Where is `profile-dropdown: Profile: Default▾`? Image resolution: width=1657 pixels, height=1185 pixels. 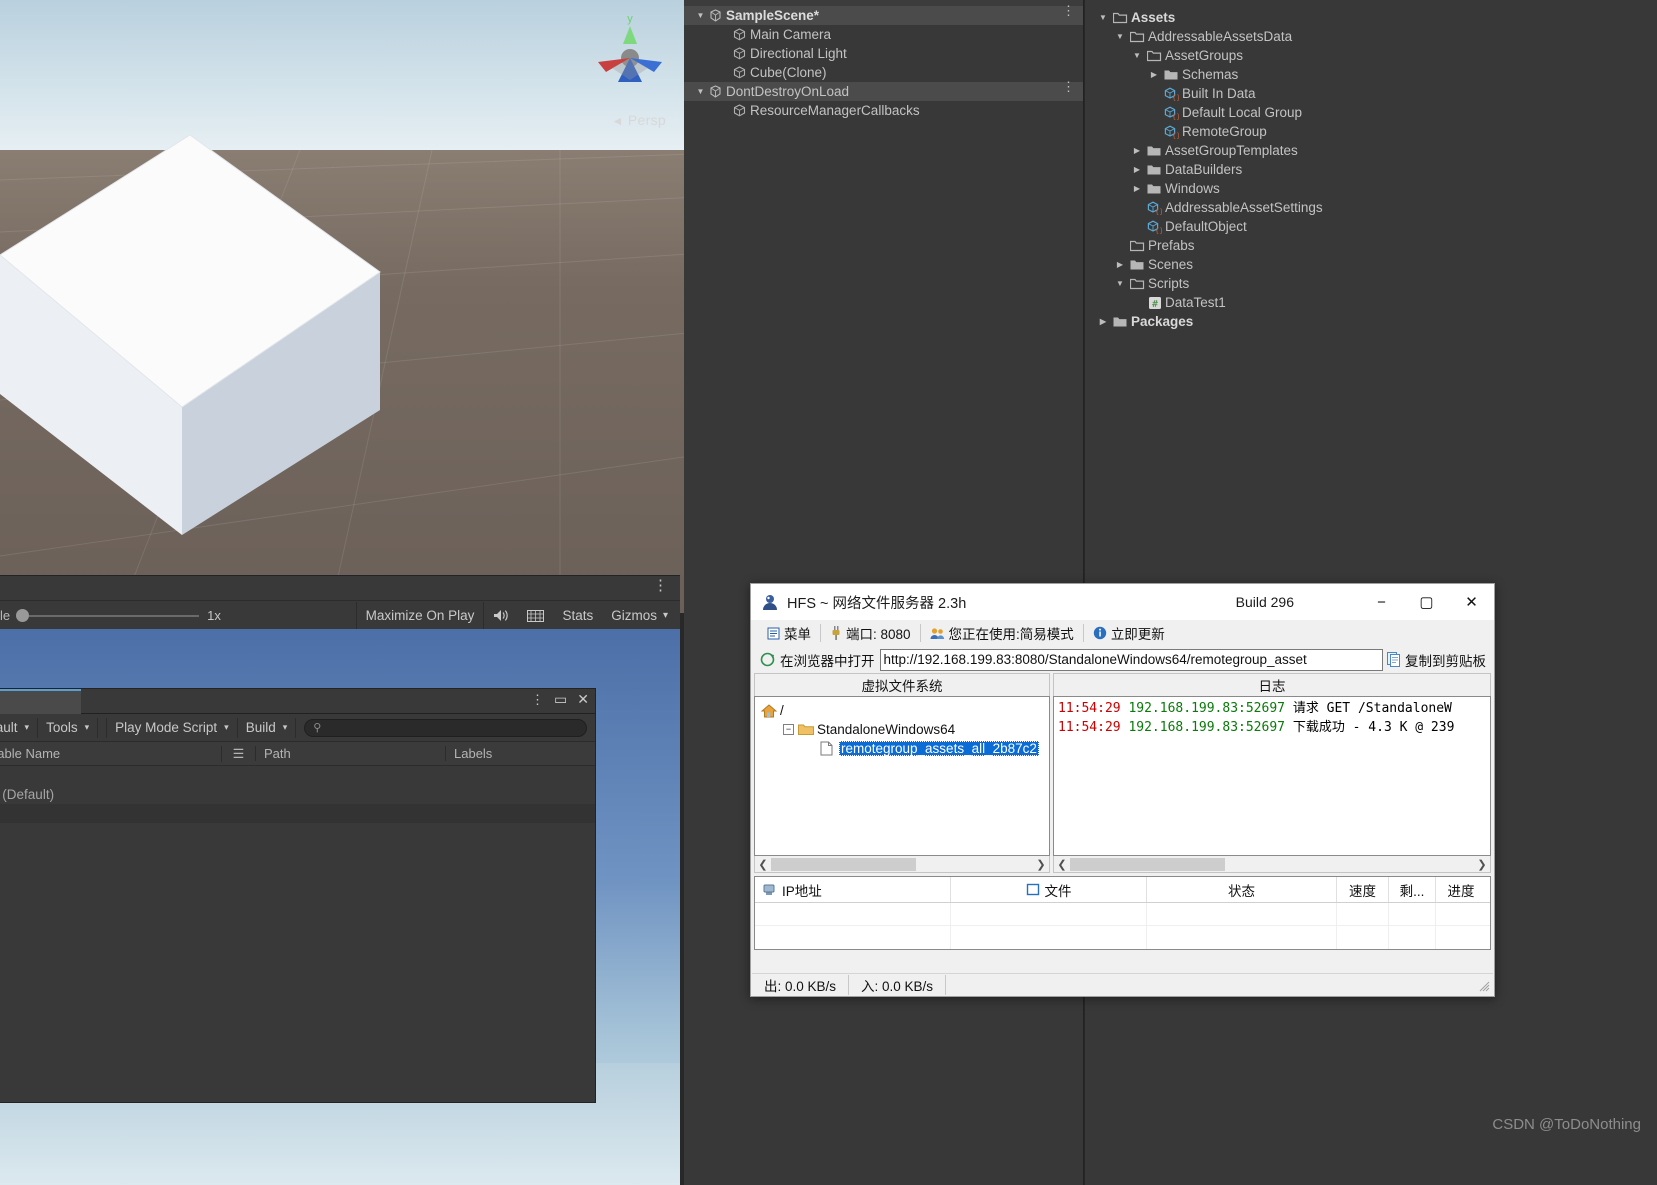 profile-dropdown: Profile: Default▾ is located at coordinates (19, 727).